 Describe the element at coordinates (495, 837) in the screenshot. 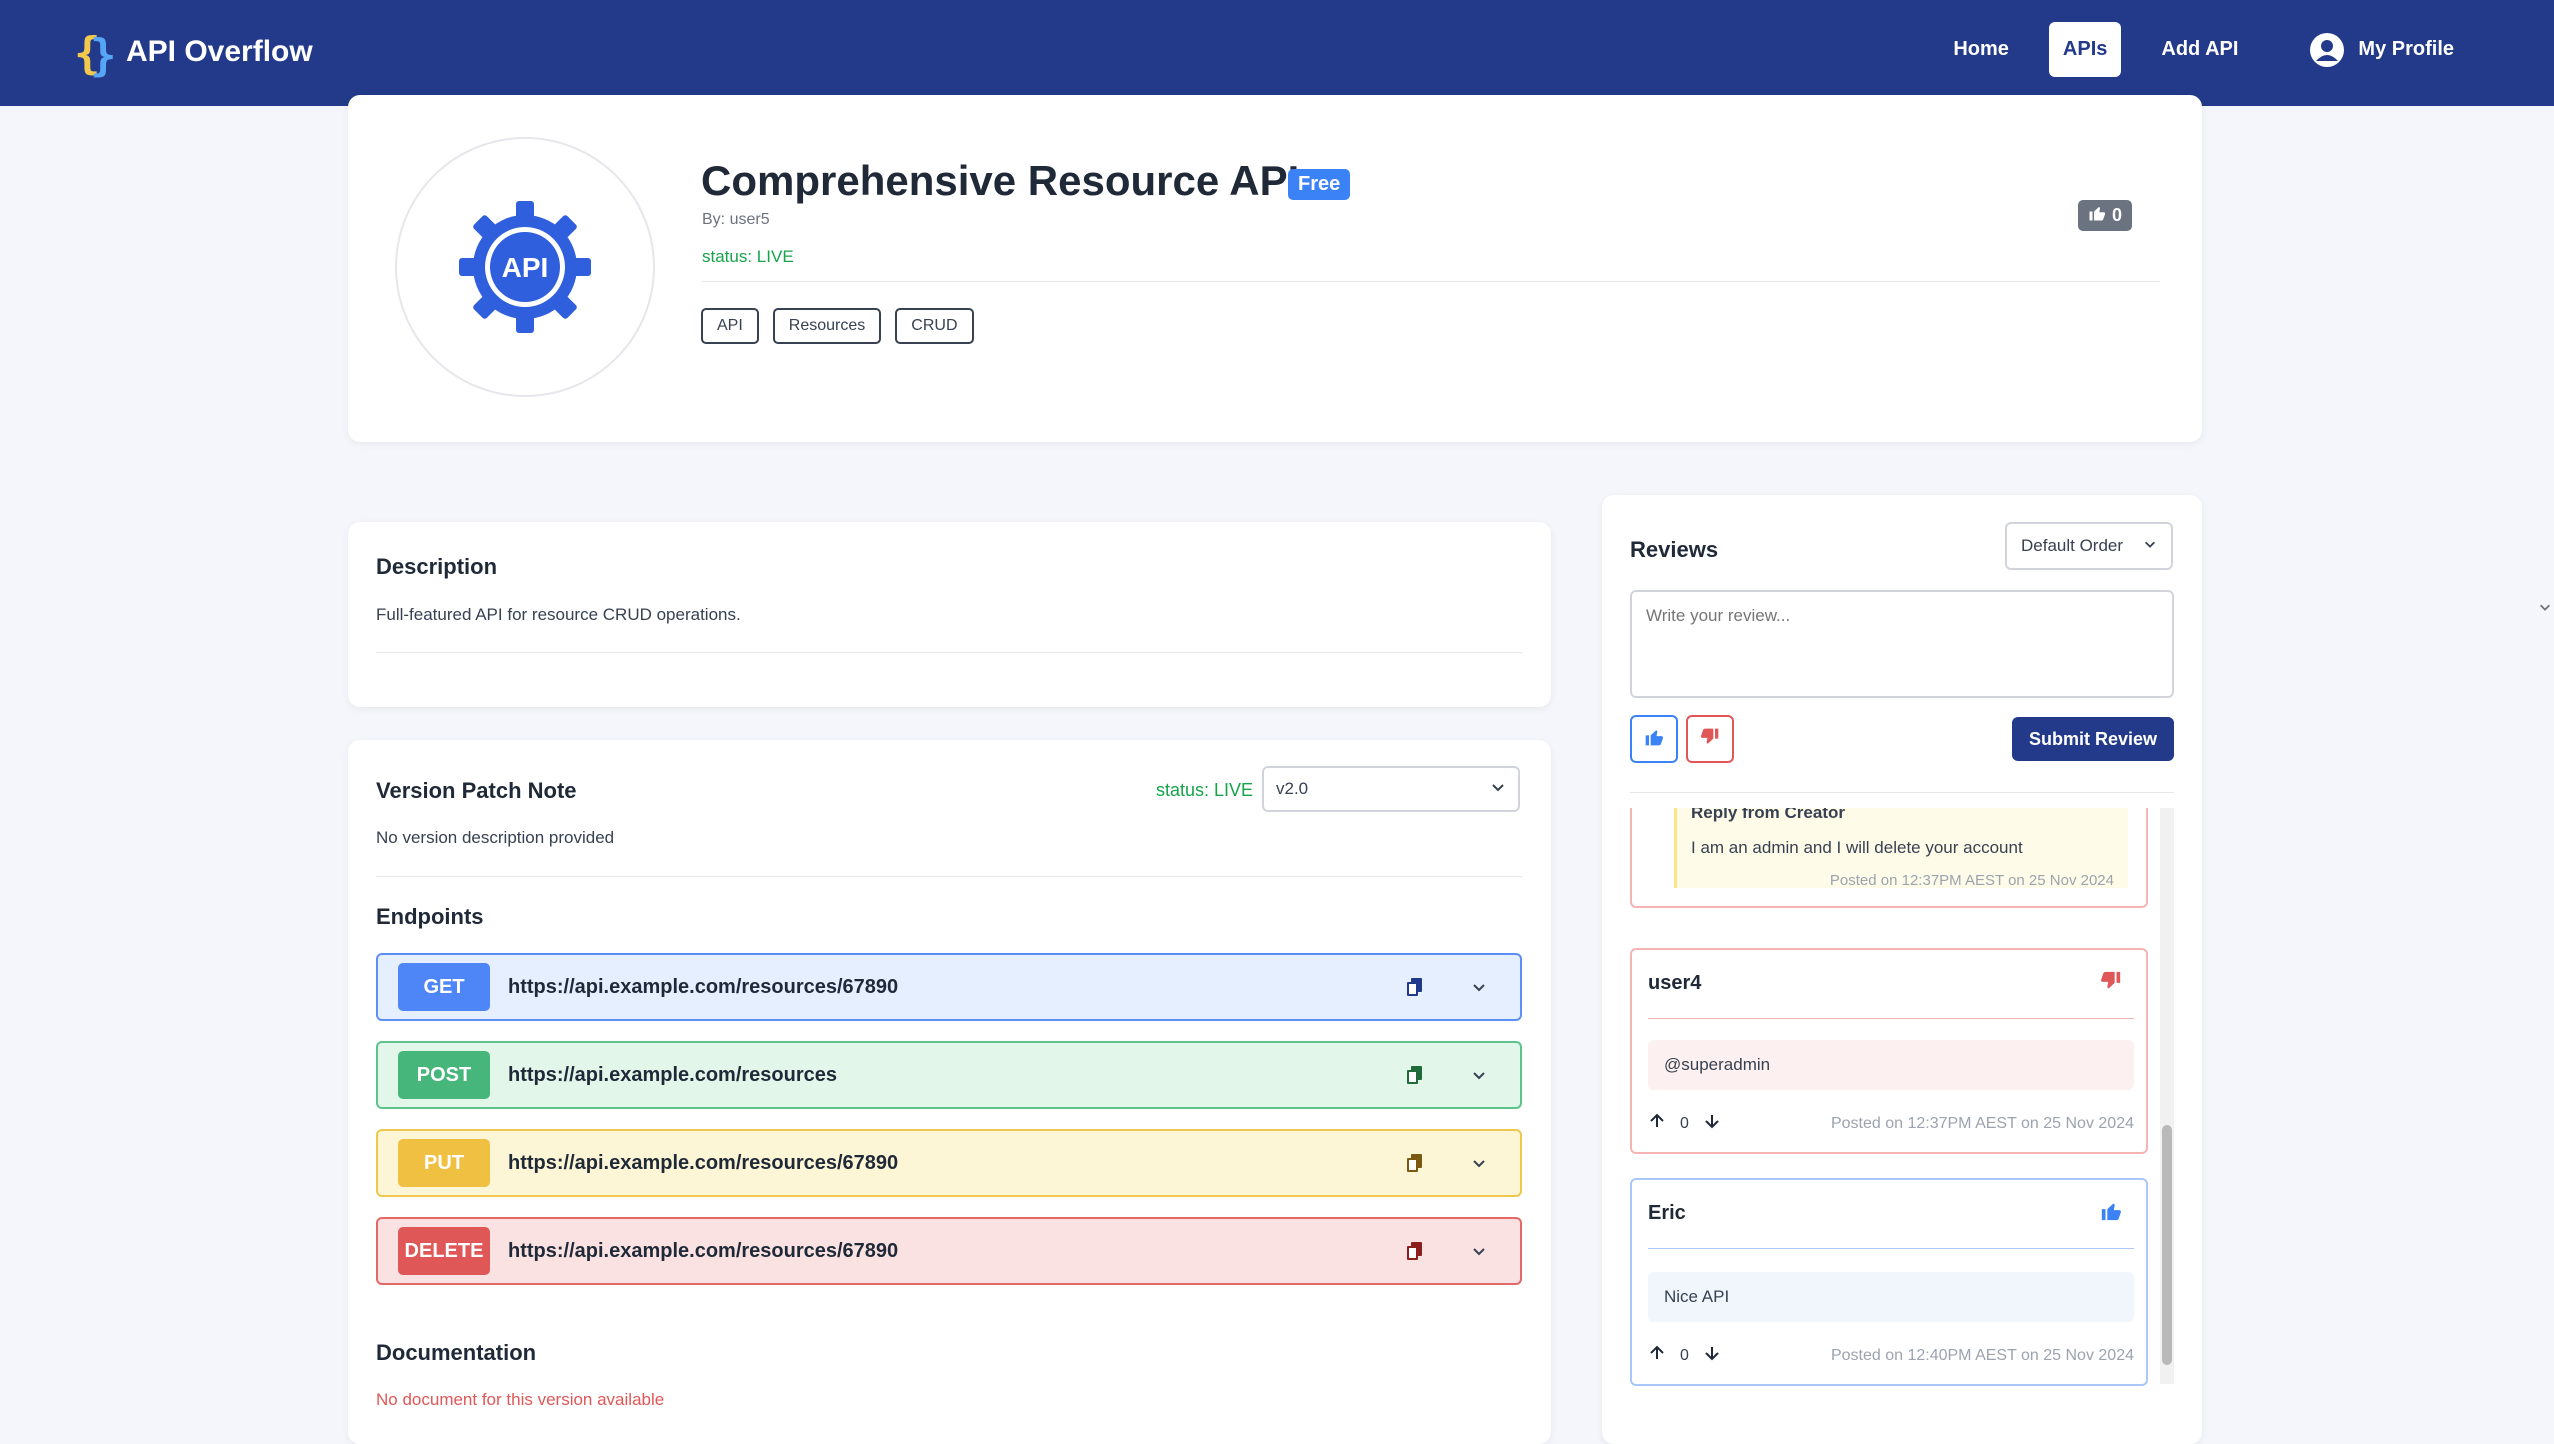

I see `version-note: No version description provided` at that location.